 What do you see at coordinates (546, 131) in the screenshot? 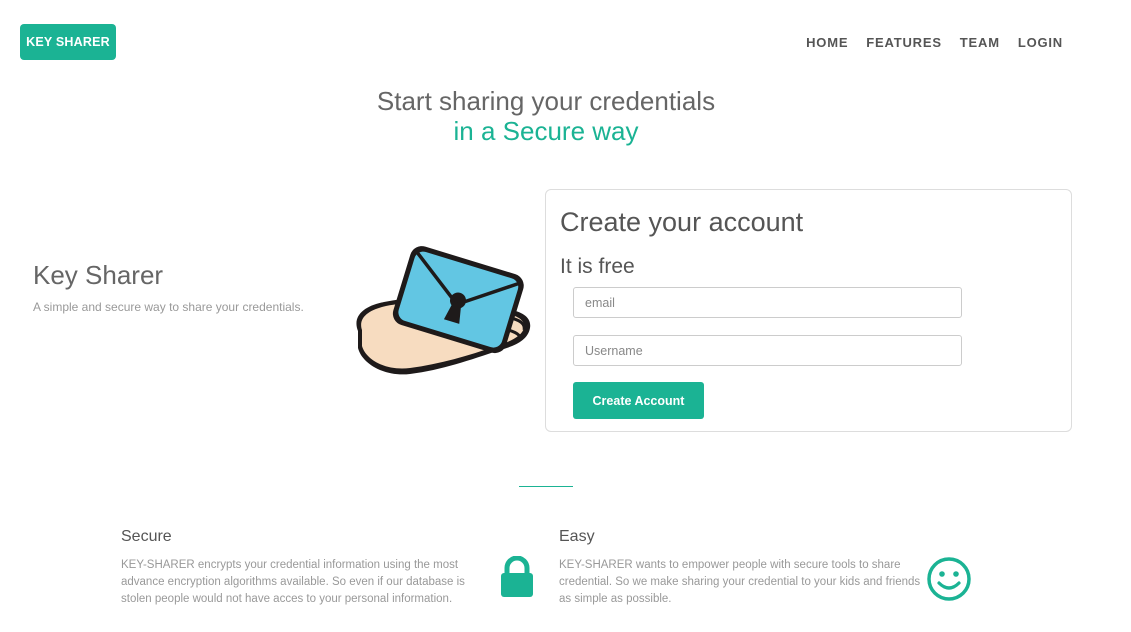
I see `hero-line-2: in a Secure way` at bounding box center [546, 131].